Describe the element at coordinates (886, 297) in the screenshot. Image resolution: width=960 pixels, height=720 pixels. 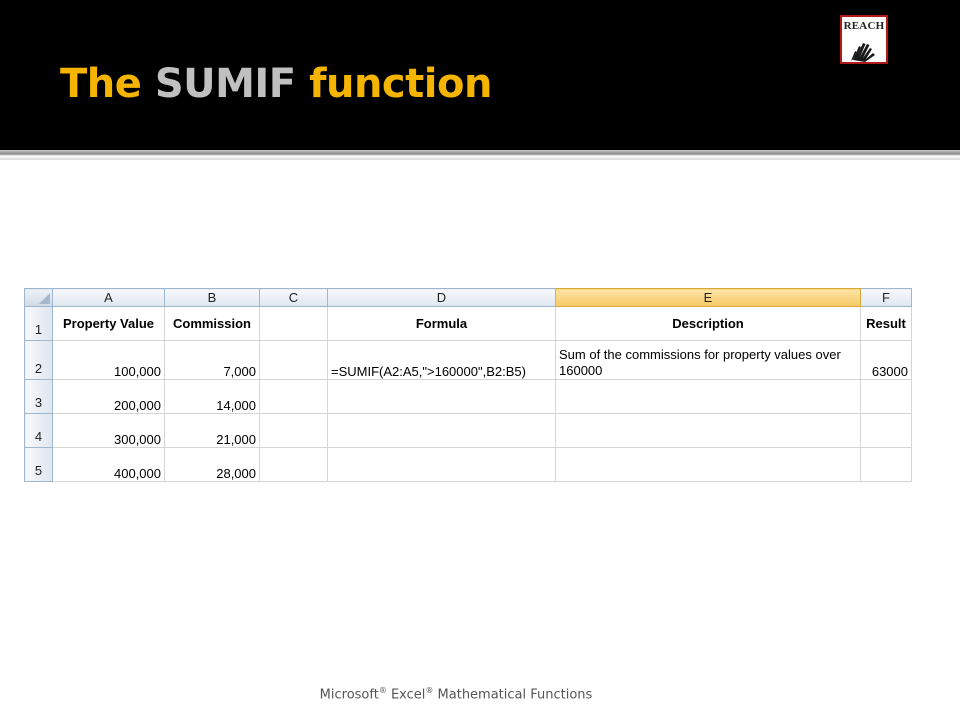
I see `column-header-f: F` at that location.